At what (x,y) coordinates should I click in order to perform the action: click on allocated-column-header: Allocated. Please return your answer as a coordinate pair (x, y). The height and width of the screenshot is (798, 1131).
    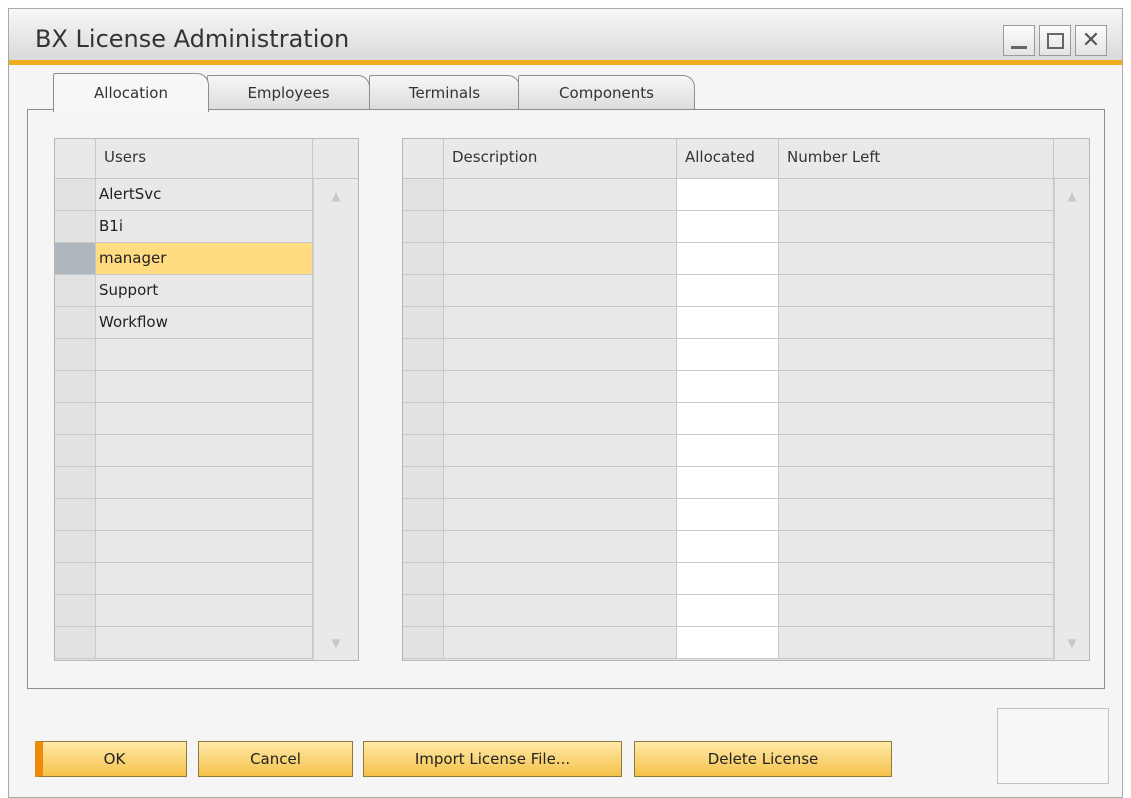
    Looking at the image, I should click on (728, 159).